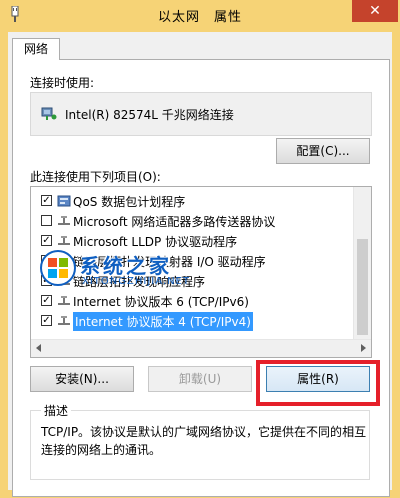 The width and height of the screenshot is (400, 498). Describe the element at coordinates (39, 348) in the screenshot. I see `scroll-left-icon` at that location.